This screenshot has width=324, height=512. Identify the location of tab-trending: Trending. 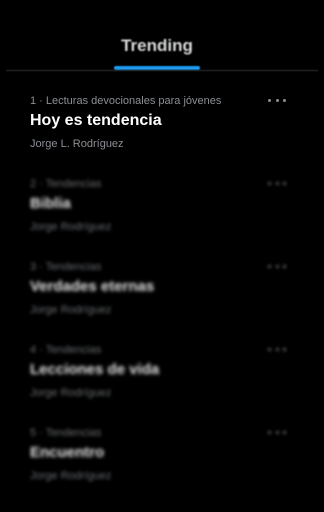
(157, 54).